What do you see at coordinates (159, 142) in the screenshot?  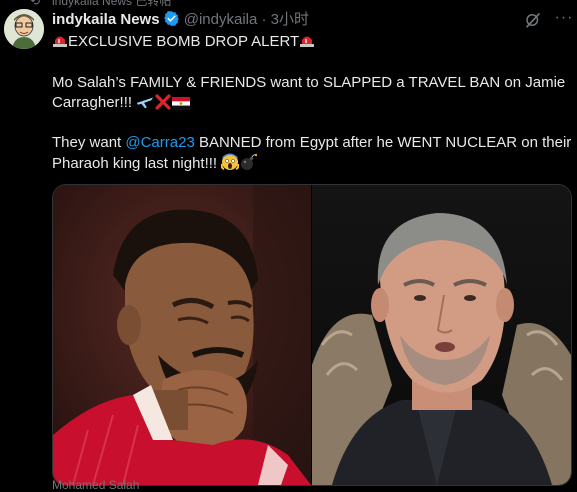 I see `mention-link: @Carra23` at bounding box center [159, 142].